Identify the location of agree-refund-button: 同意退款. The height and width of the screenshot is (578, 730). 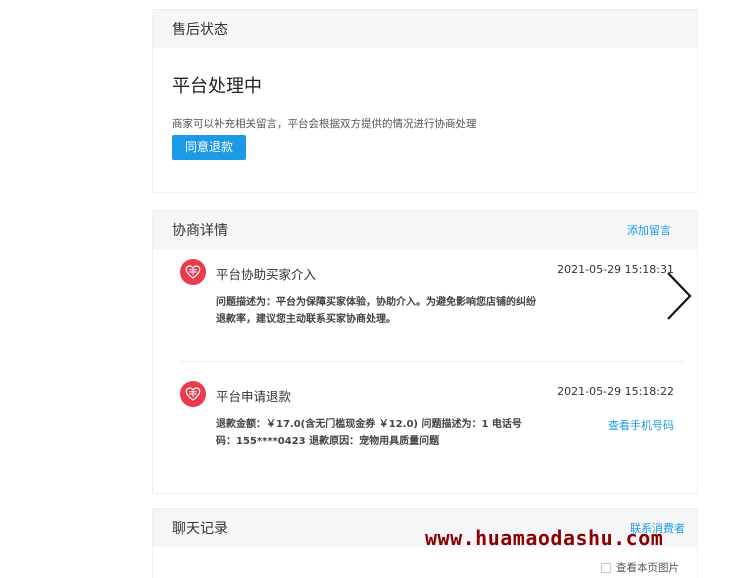
(209, 147).